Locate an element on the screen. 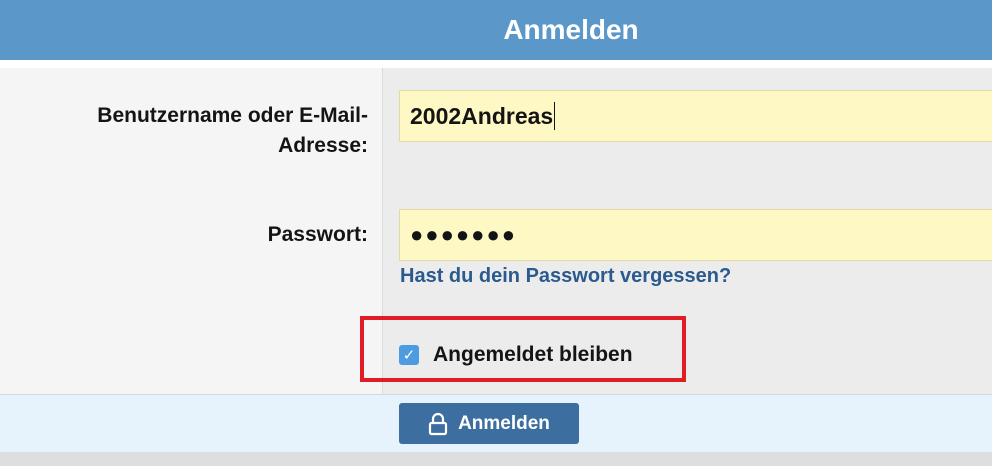 Image resolution: width=992 pixels, height=466 pixels. highlight-box is located at coordinates (523, 349).